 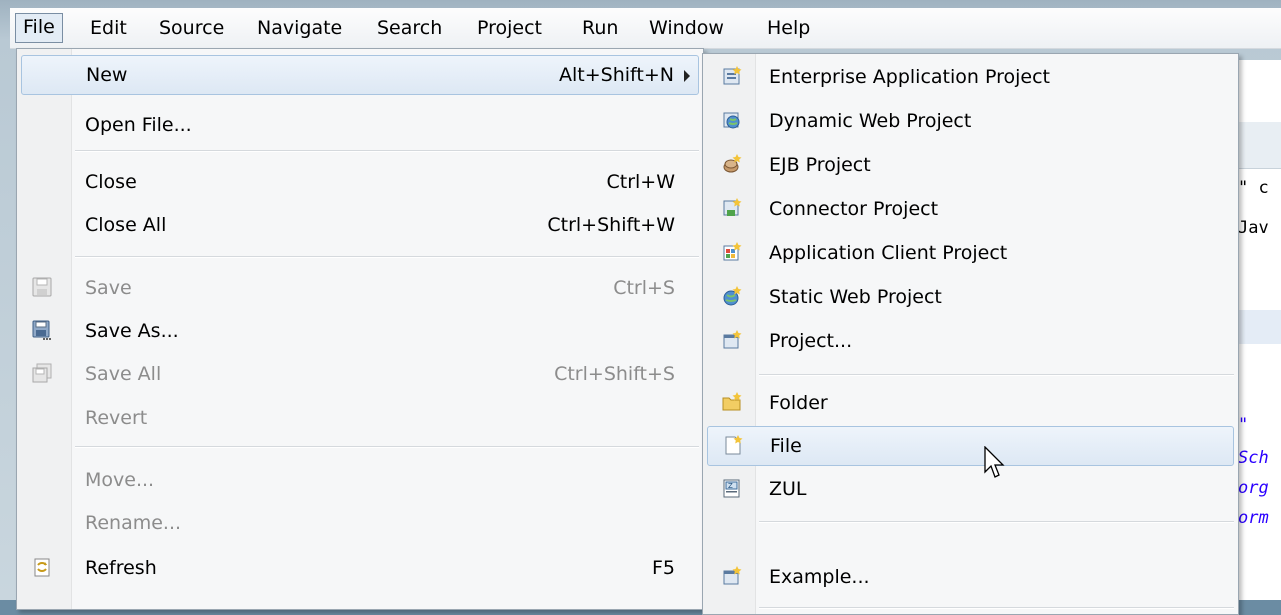 I want to click on menu-item-enterprise-application-project: Enterprise Application Project, so click(x=970, y=77).